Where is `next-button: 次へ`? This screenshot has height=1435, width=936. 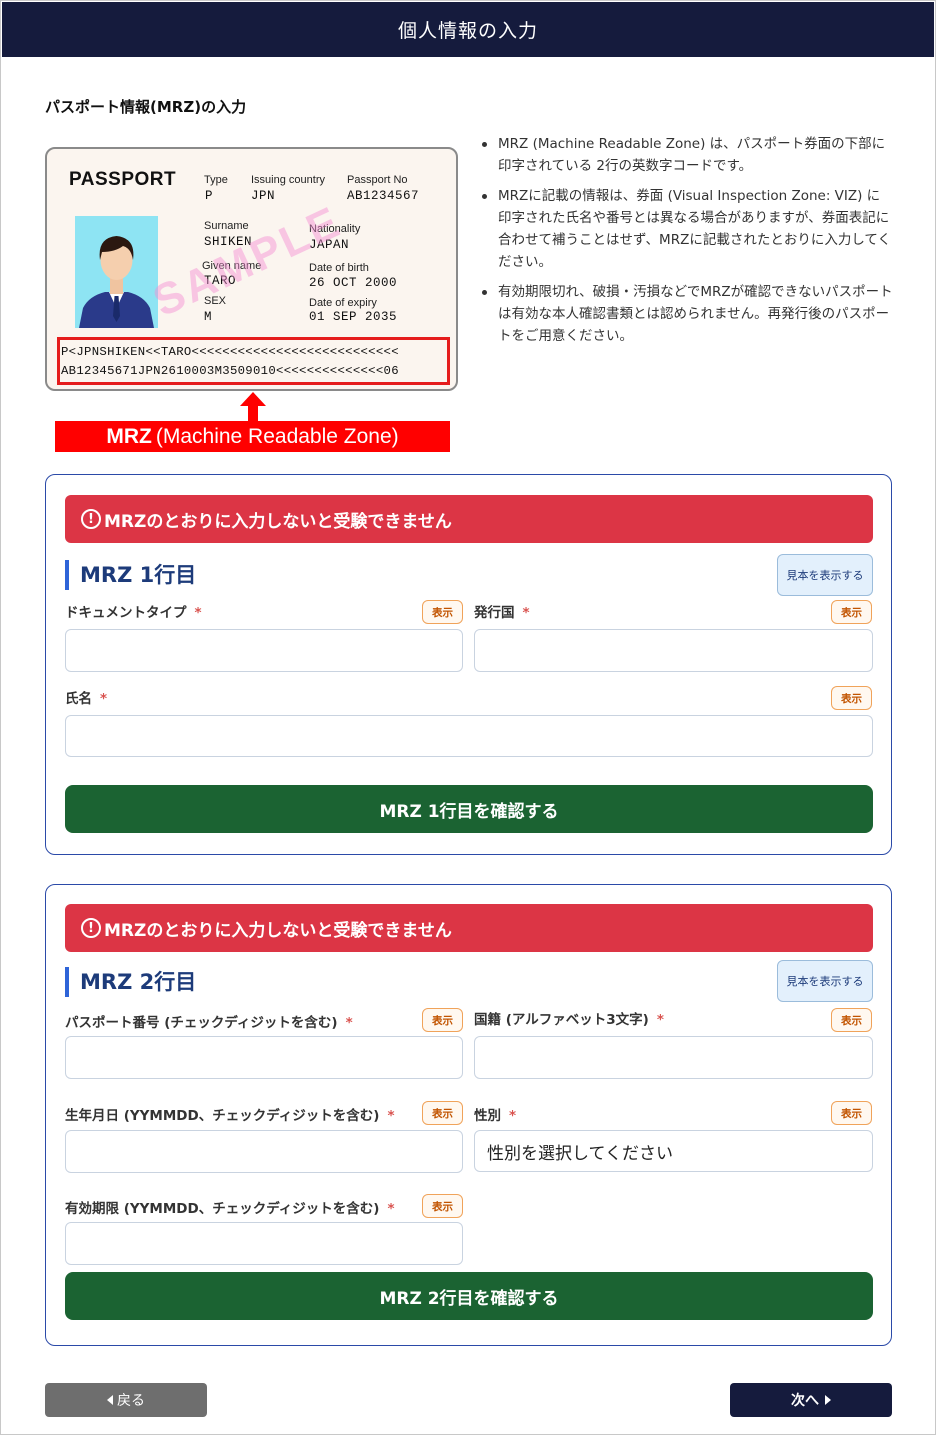
next-button: 次へ is located at coordinates (811, 1400).